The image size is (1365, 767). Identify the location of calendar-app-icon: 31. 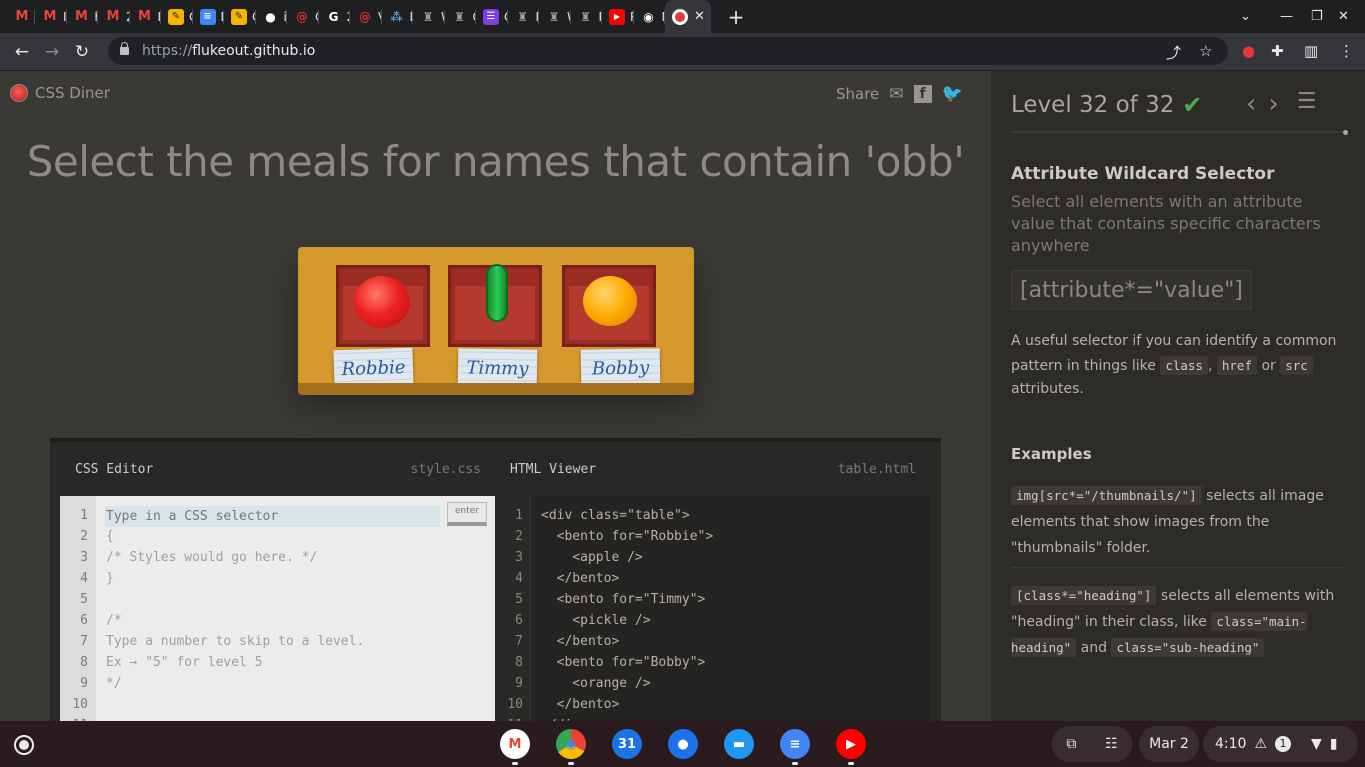
(627, 744).